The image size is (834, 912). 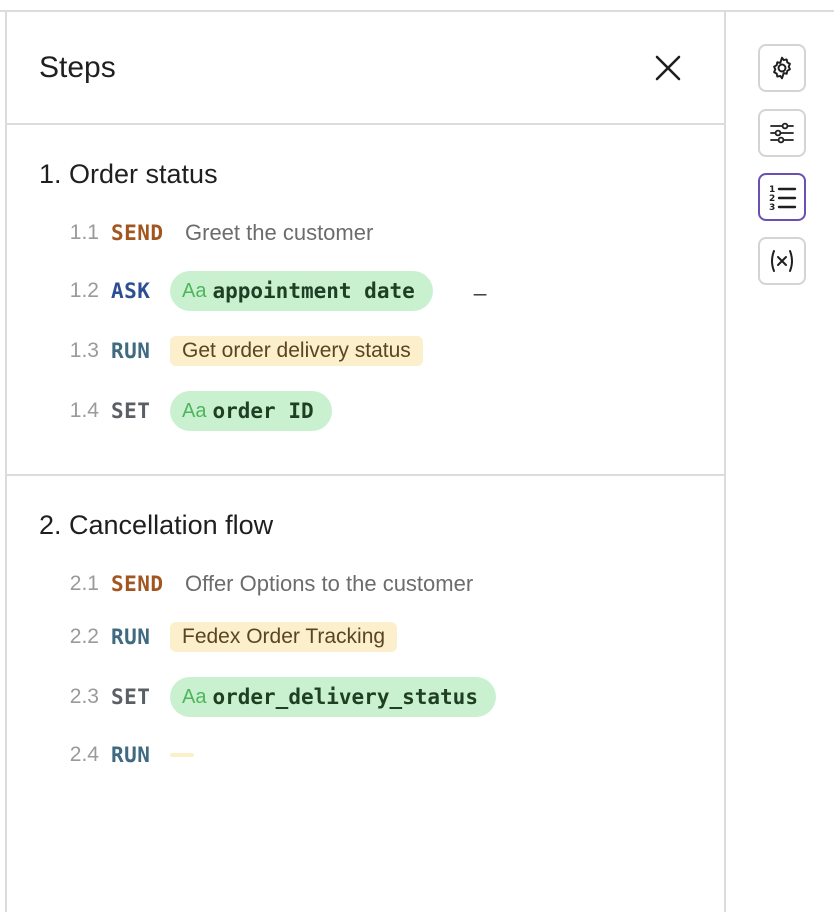 I want to click on section-title: 2. Cancellation flow, so click(x=156, y=525).